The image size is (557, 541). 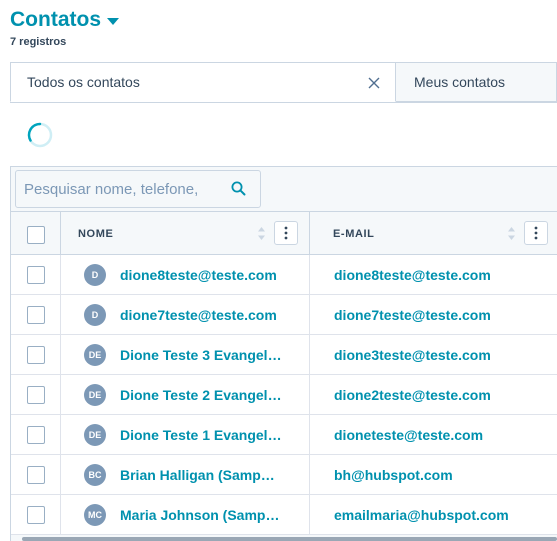 What do you see at coordinates (113, 21) in the screenshot?
I see `chevron-down-icon` at bounding box center [113, 21].